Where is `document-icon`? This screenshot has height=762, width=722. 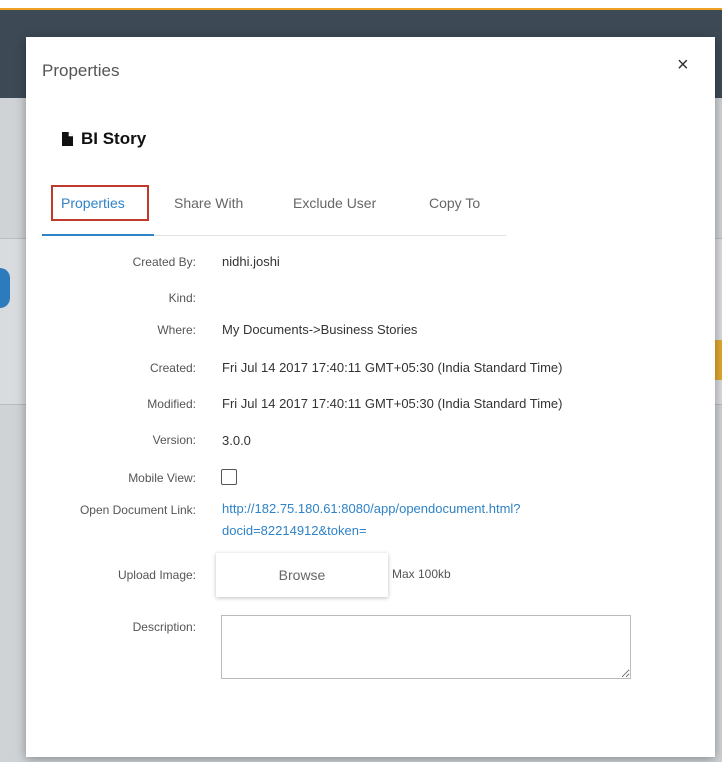 document-icon is located at coordinates (67, 139).